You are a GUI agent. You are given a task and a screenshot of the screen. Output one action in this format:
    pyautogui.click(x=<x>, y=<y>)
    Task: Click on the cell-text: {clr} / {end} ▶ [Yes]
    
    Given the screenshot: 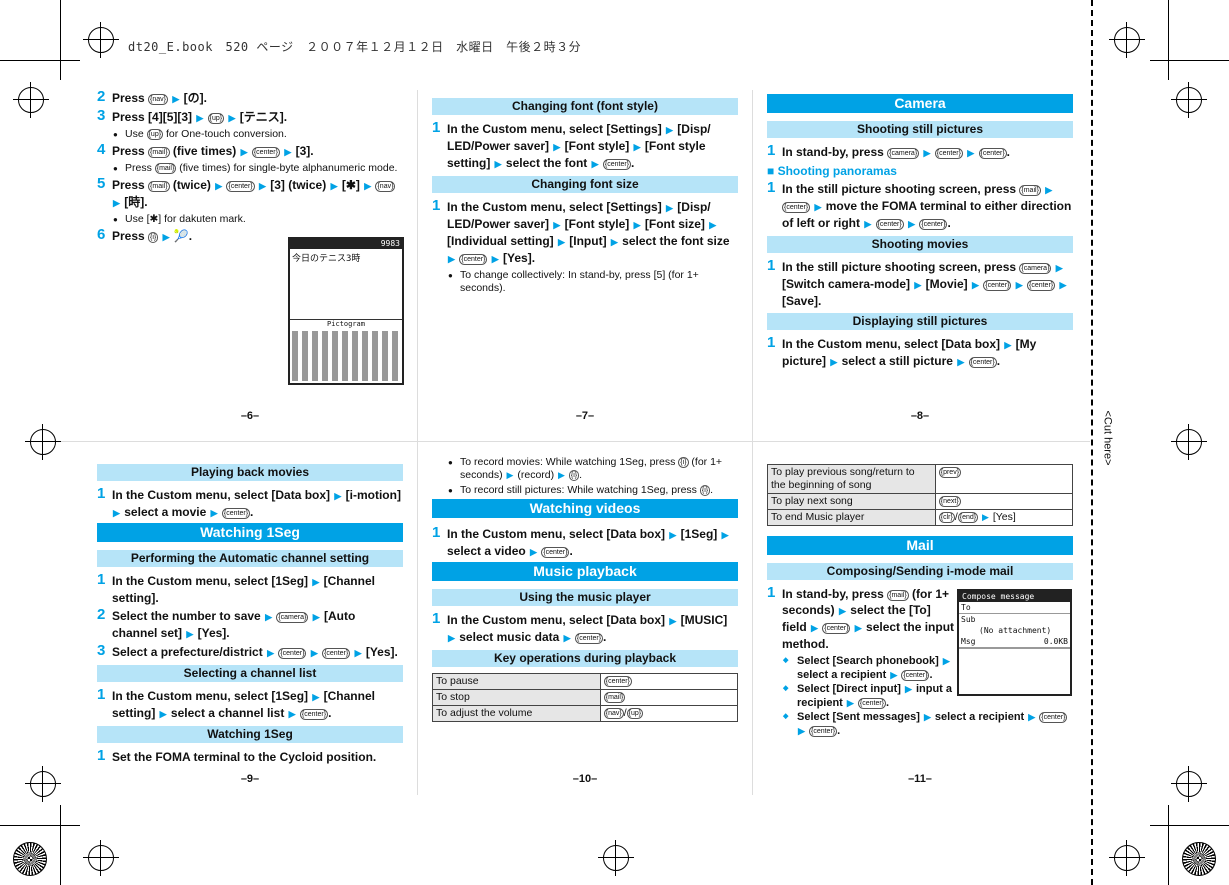 What is the action you would take?
    pyautogui.click(x=977, y=517)
    